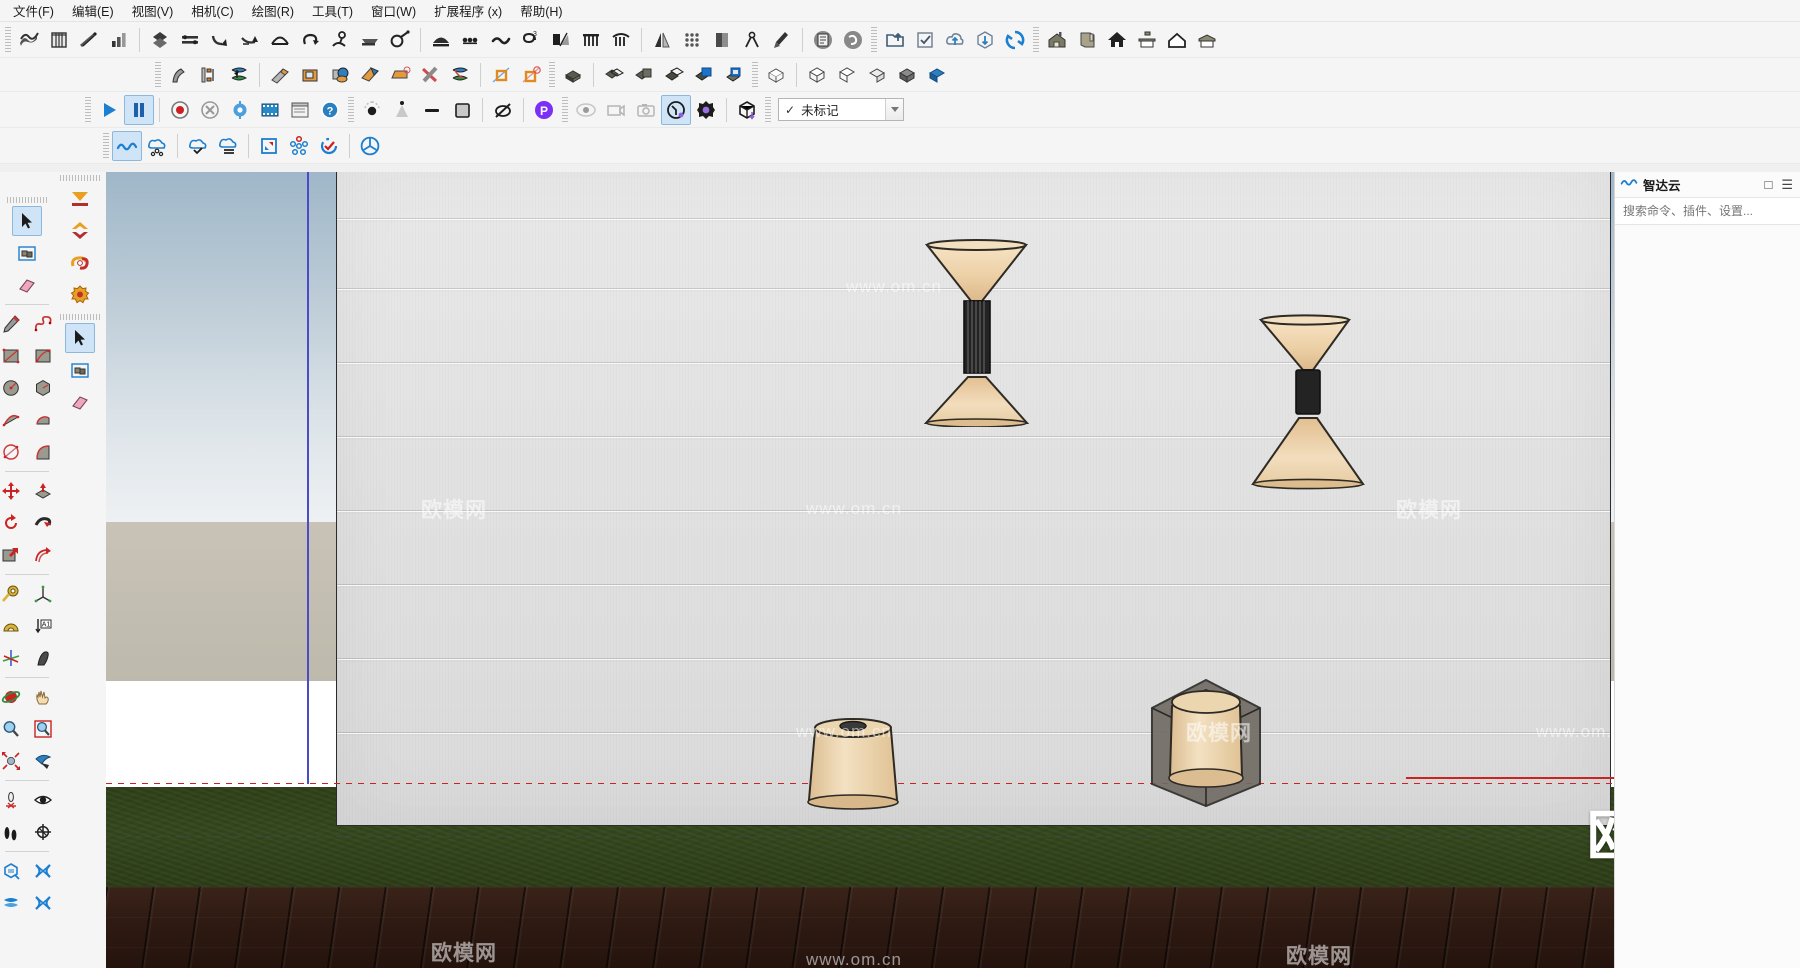  I want to click on resize-icon, so click(269, 146).